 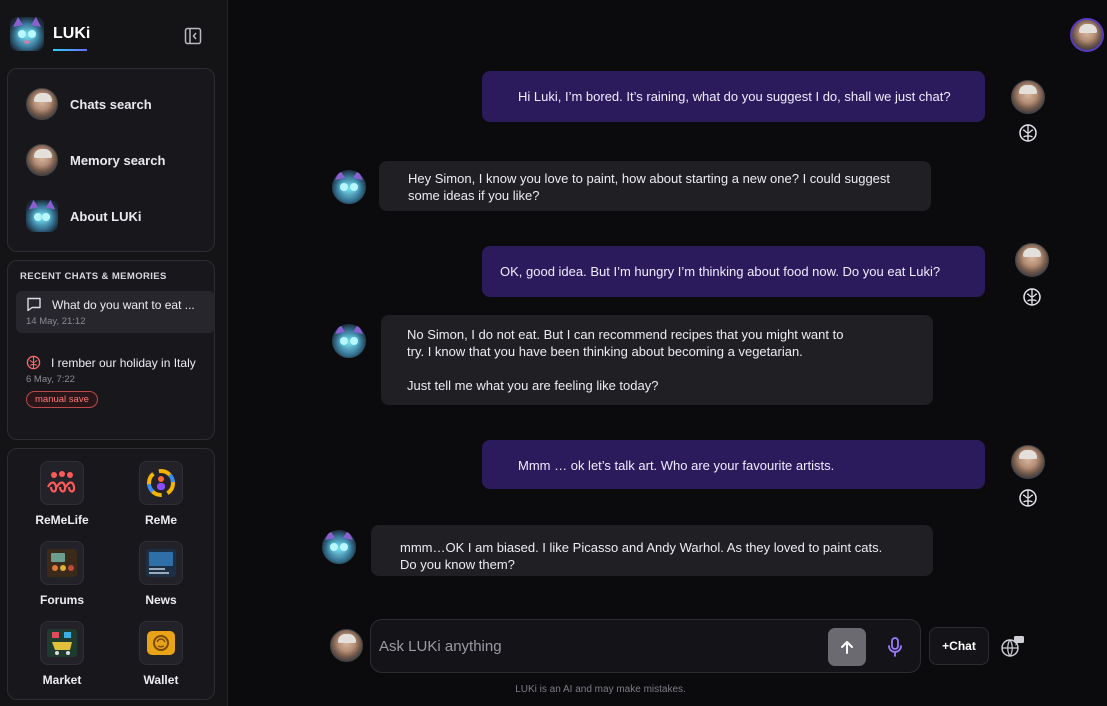 I want to click on nav-label: Memory search, so click(x=118, y=160).